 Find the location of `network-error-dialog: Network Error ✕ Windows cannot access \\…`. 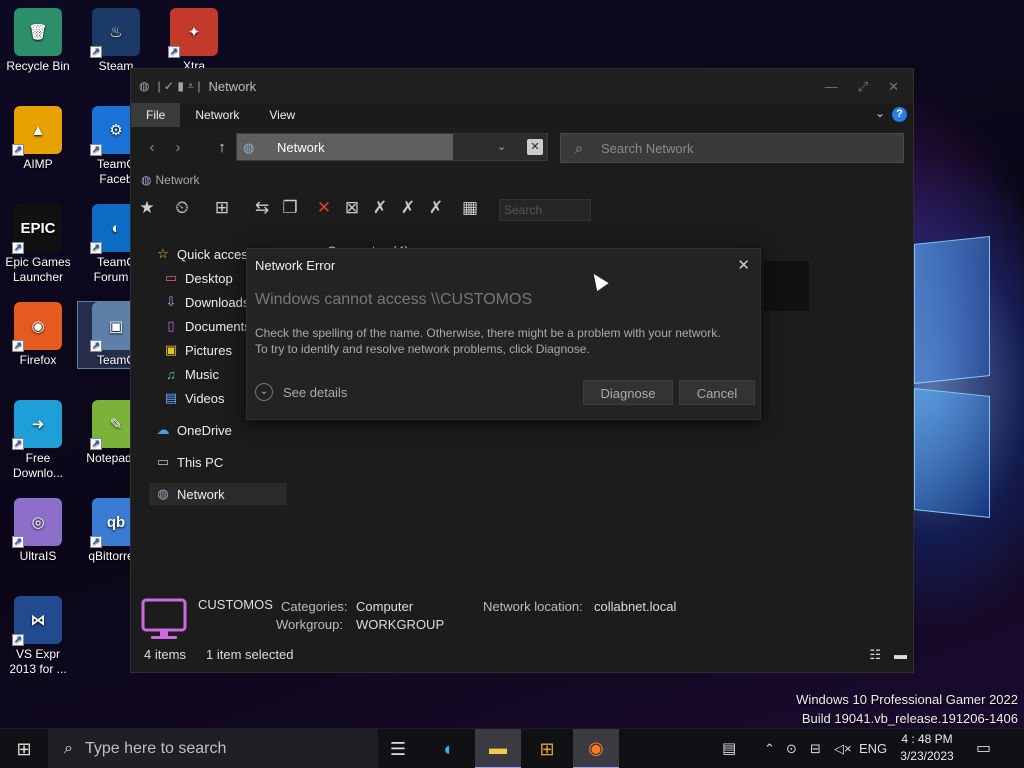

network-error-dialog: Network Error ✕ Windows cannot access \\… is located at coordinates (503, 334).